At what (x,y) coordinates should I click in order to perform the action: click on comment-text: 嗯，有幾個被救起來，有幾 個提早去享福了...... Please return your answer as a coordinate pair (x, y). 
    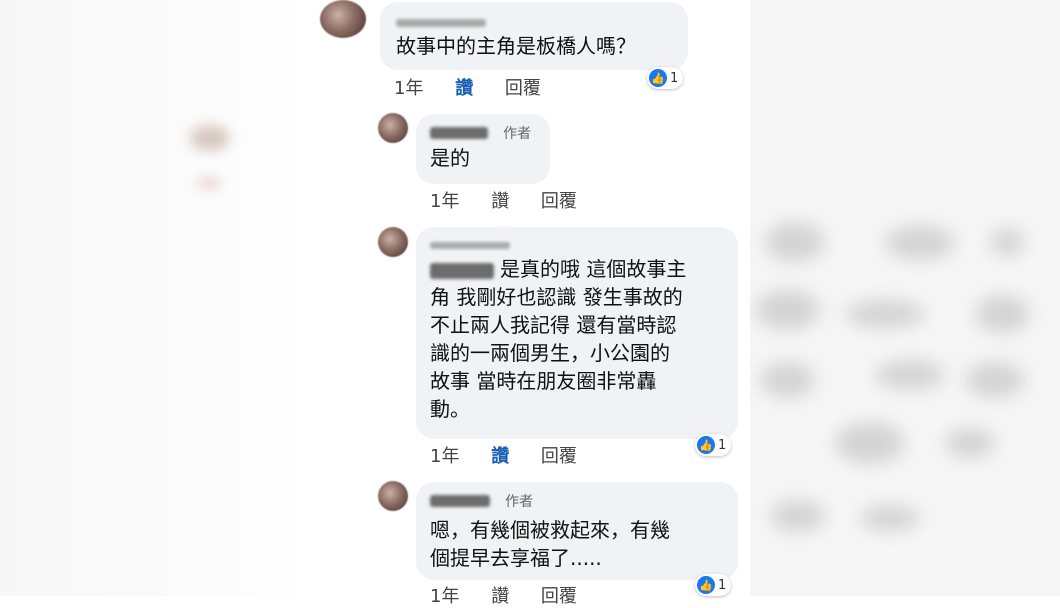
    Looking at the image, I should click on (577, 544).